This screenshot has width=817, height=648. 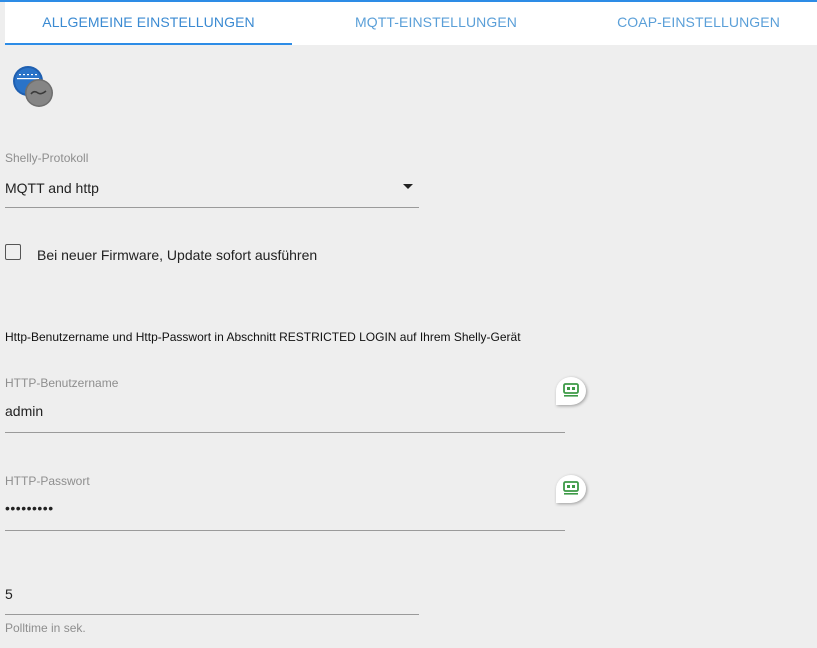 I want to click on polltime-helper-text: Polltime in sek., so click(x=45, y=628).